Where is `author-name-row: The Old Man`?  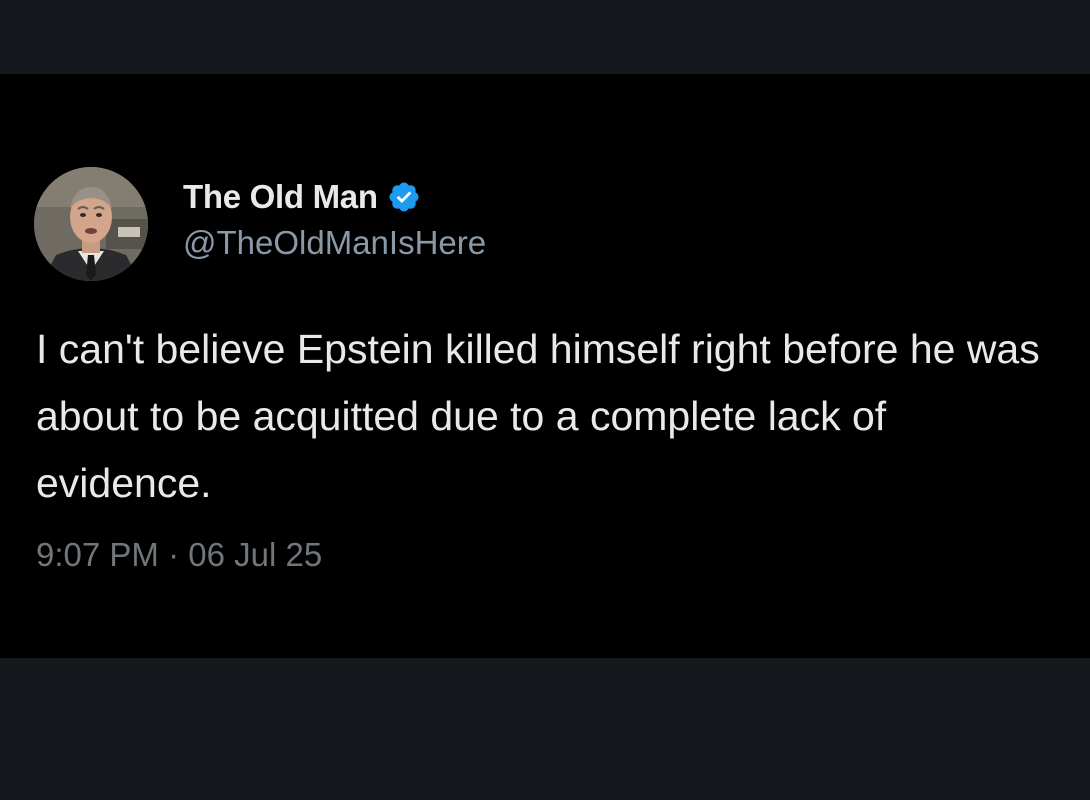
author-name-row: The Old Man is located at coordinates (302, 197).